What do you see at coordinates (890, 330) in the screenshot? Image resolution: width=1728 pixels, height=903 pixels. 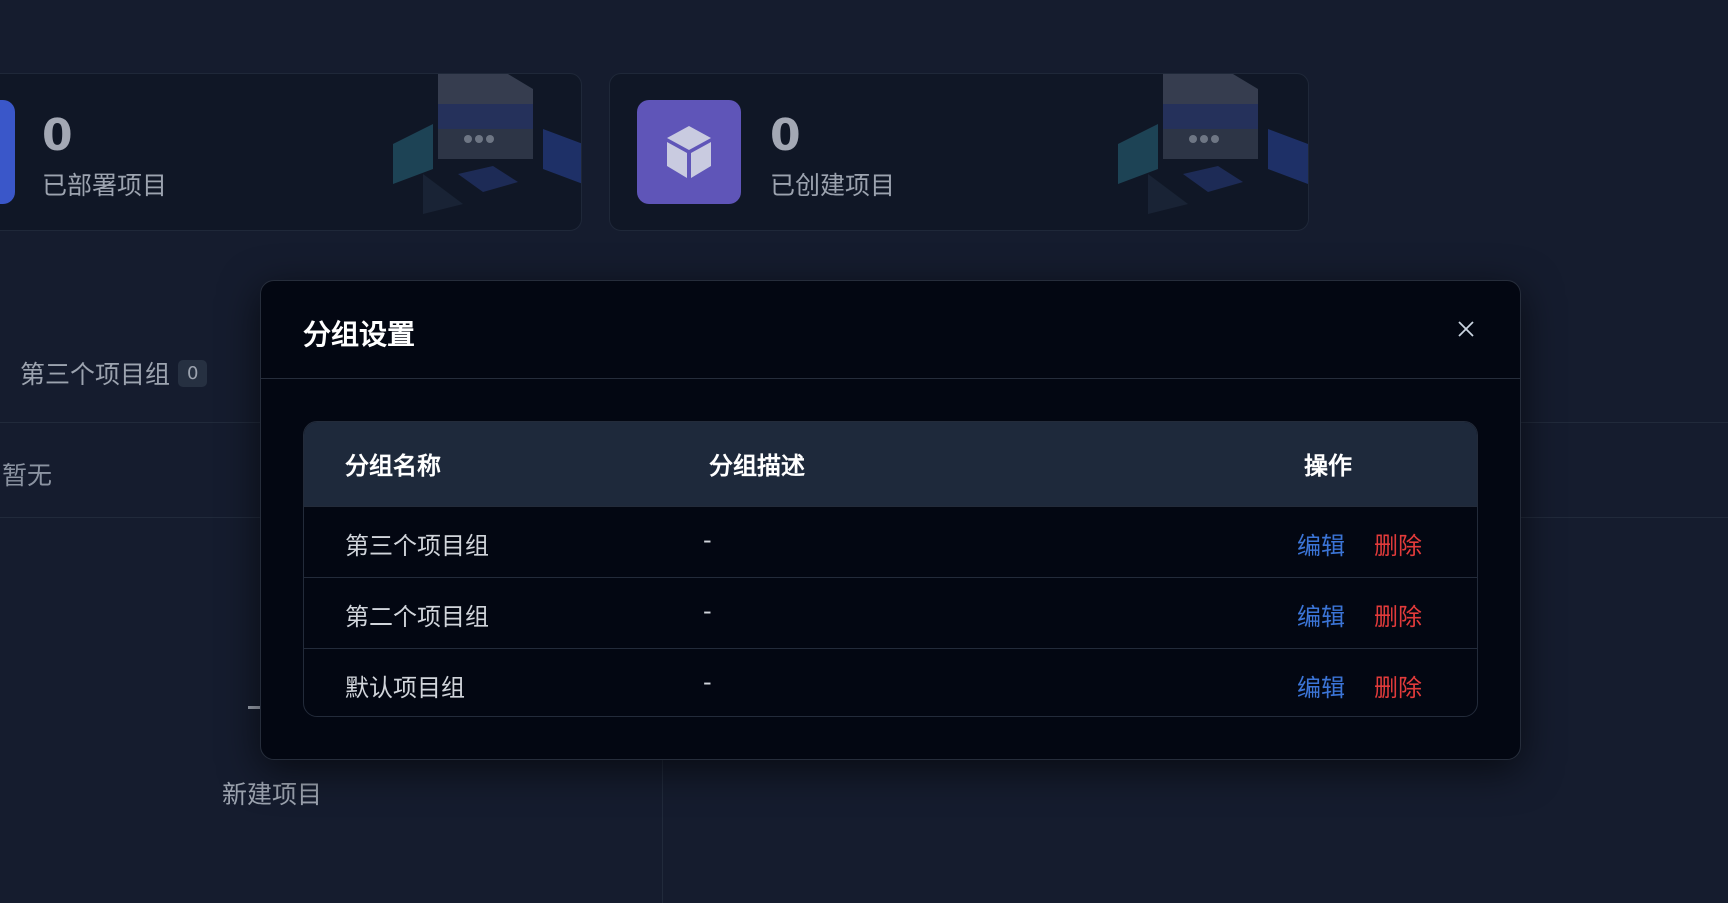 I see `modal-header: 分组设置` at bounding box center [890, 330].